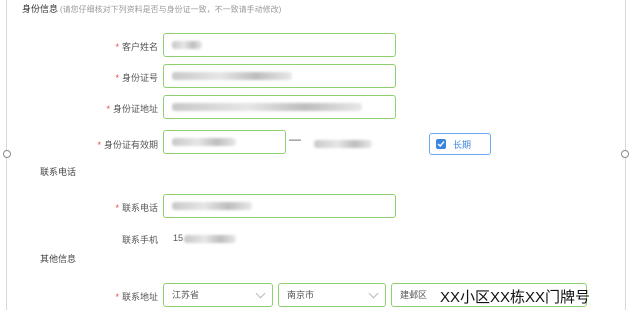  Describe the element at coordinates (136, 208) in the screenshot. I see `contact-phone-label: * 联系电话` at that location.